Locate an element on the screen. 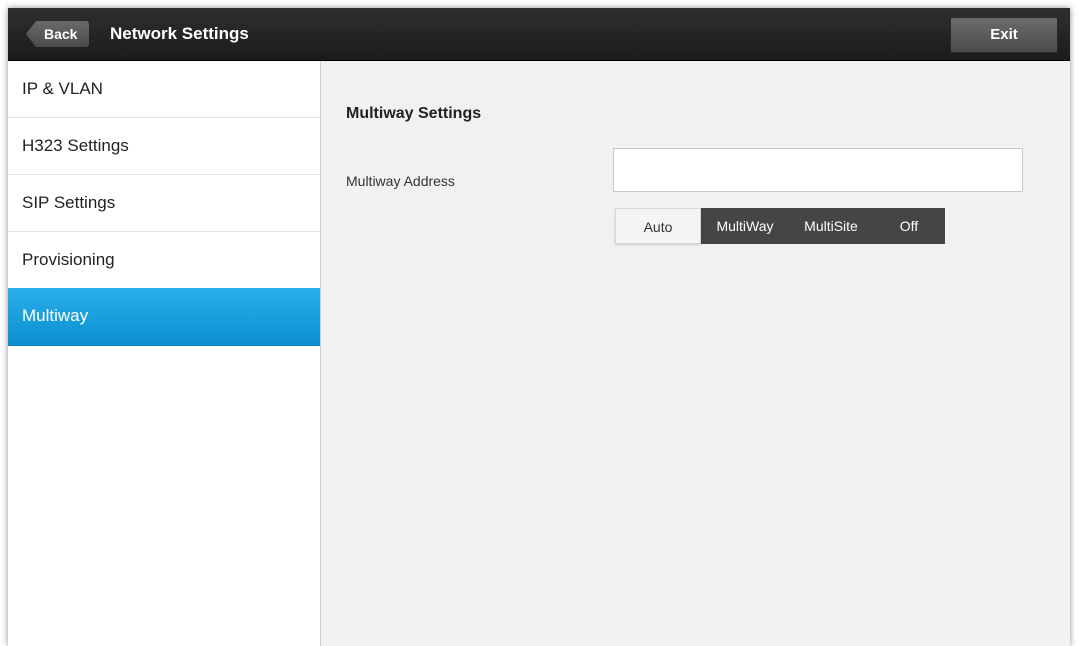 The height and width of the screenshot is (646, 1078). sidebar-item-ip-vlan: IP & VLAN is located at coordinates (164, 89).